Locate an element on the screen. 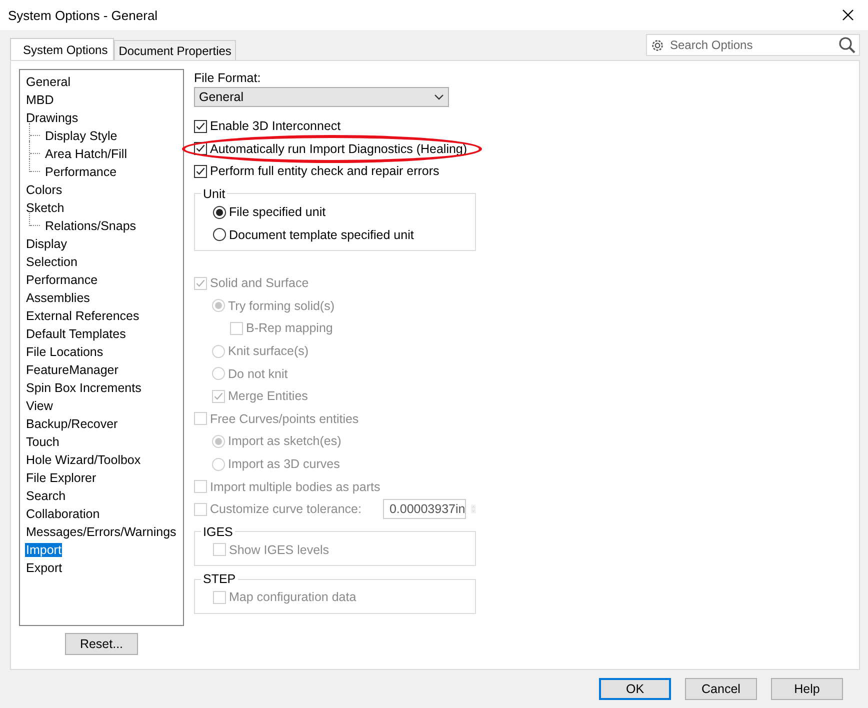  option-label: Import as sketch(es) is located at coordinates (285, 441).